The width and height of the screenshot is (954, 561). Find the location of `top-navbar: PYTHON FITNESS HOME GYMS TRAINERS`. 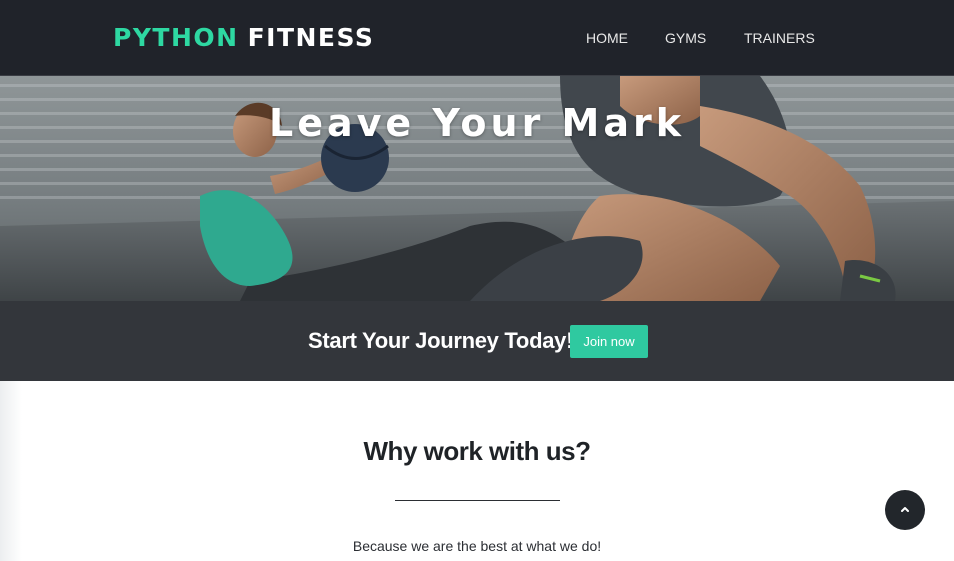

top-navbar: PYTHON FITNESS HOME GYMS TRAINERS is located at coordinates (477, 38).